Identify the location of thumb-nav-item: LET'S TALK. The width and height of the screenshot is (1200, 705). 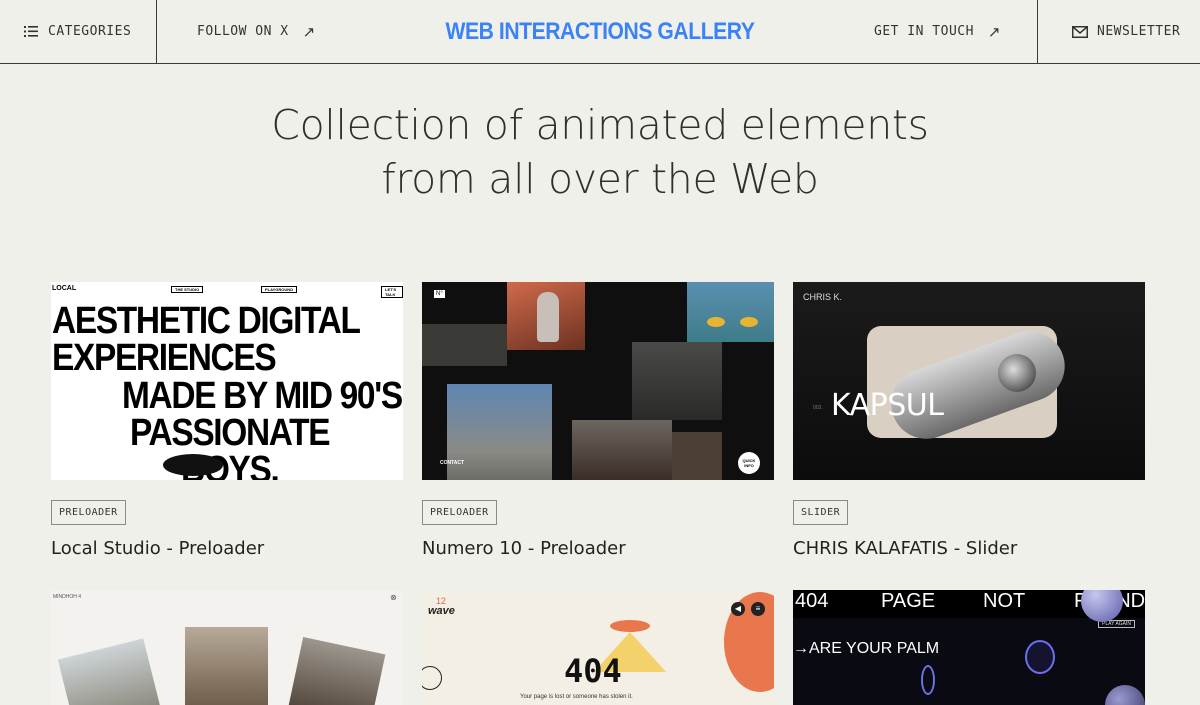
(392, 292).